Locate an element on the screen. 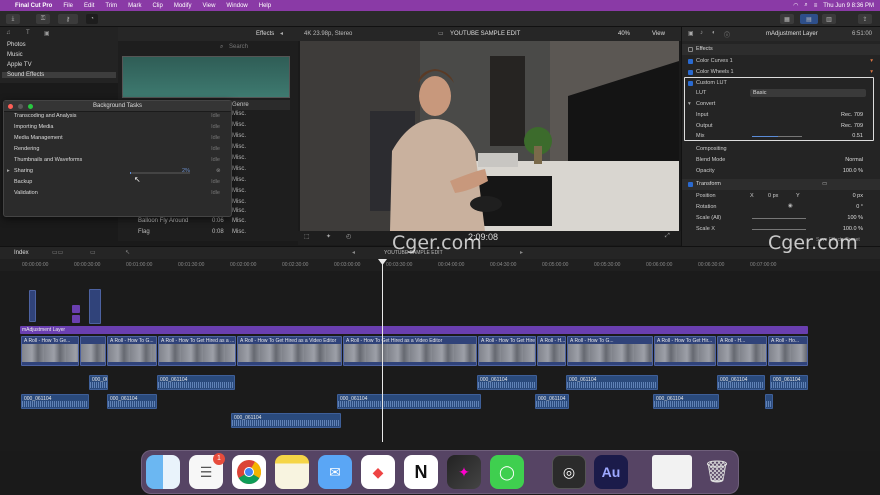 The height and width of the screenshot is (495, 880). final-cut-pro-icon: ✦ is located at coordinates (464, 472).